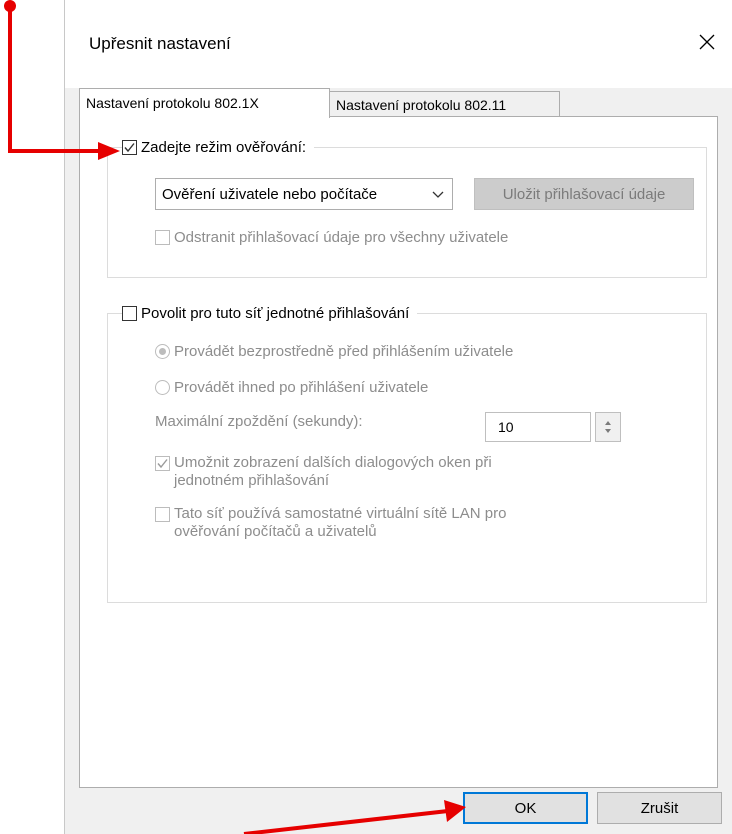 Image resolution: width=732 pixels, height=834 pixels. I want to click on auth-mode-select: Ověření uživatele nebo počítače, so click(304, 194).